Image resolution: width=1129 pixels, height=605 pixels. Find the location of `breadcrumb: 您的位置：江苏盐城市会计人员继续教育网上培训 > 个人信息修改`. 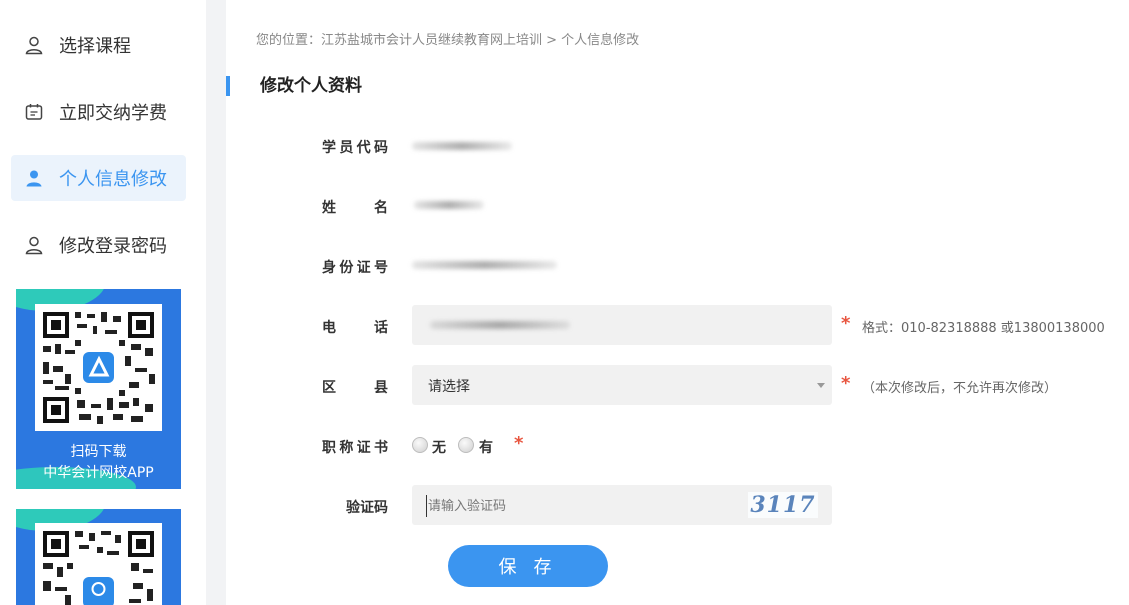

breadcrumb: 您的位置：江苏盐城市会计人员继续教育网上培训 > 个人信息修改 is located at coordinates (448, 40).